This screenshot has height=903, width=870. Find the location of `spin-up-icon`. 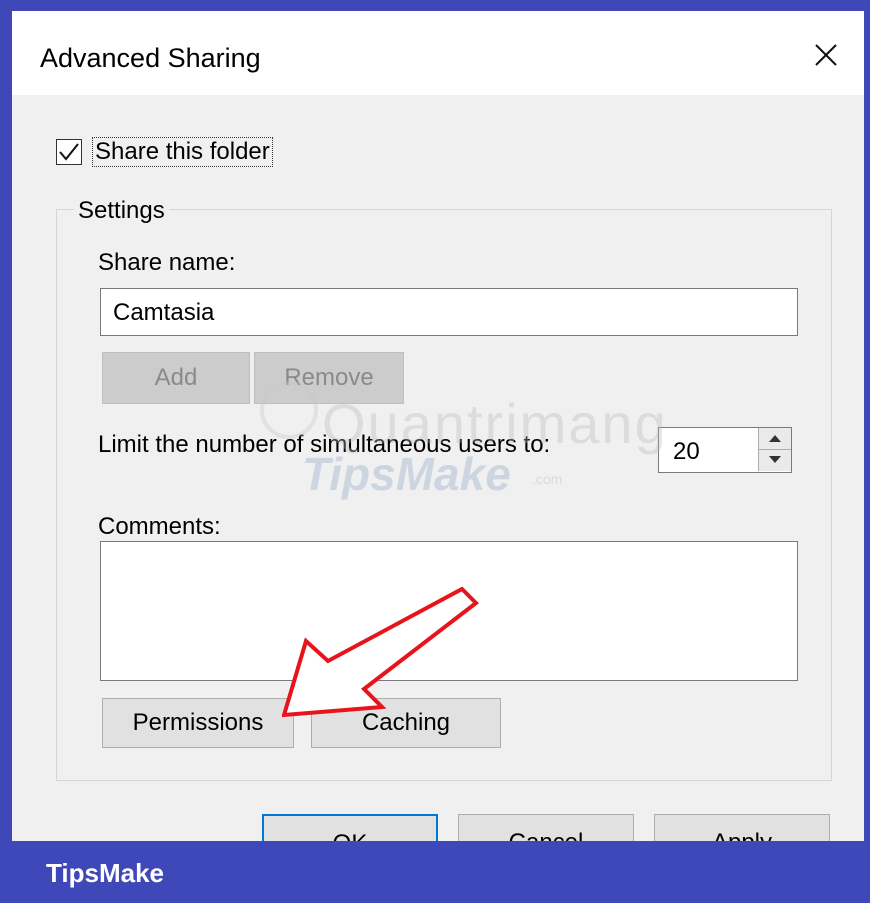

spin-up-icon is located at coordinates (775, 439).